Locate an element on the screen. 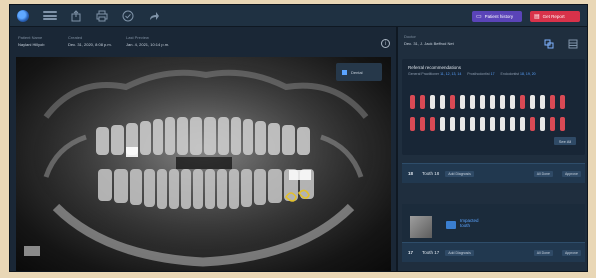 The width and height of the screenshot is (596, 278). legend-general: General Practitioner 11, 12, 13, 14 is located at coordinates (435, 74).